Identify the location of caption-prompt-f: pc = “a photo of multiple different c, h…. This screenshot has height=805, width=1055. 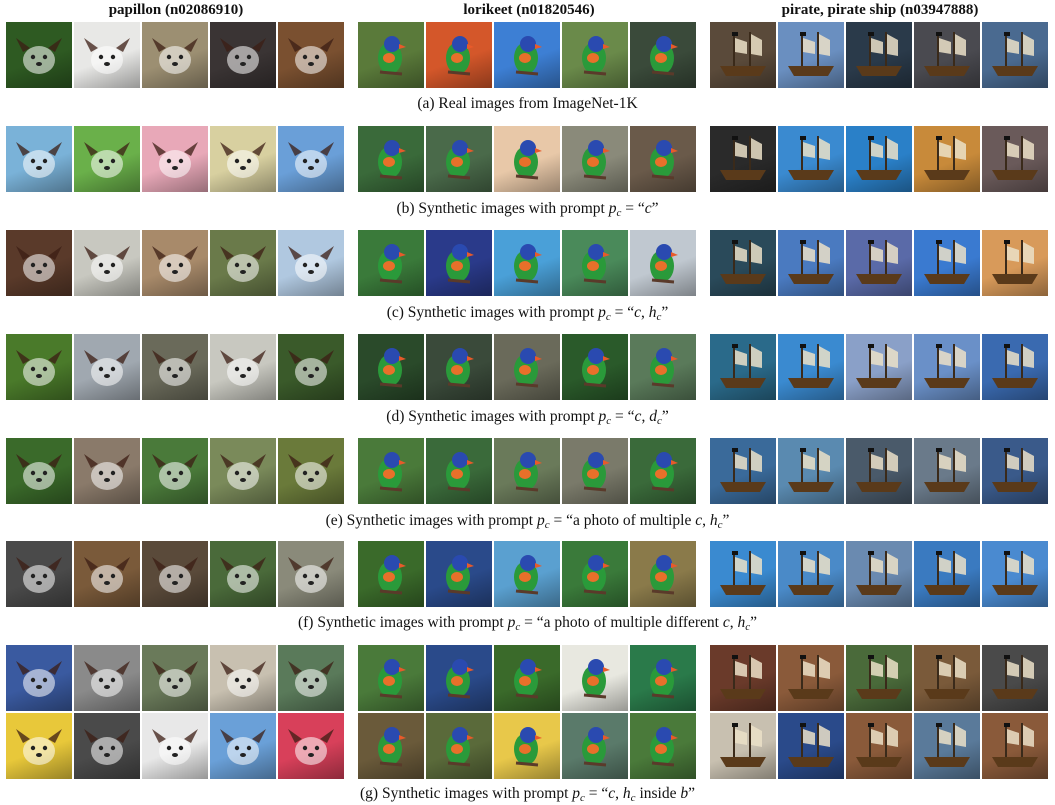
(632, 623).